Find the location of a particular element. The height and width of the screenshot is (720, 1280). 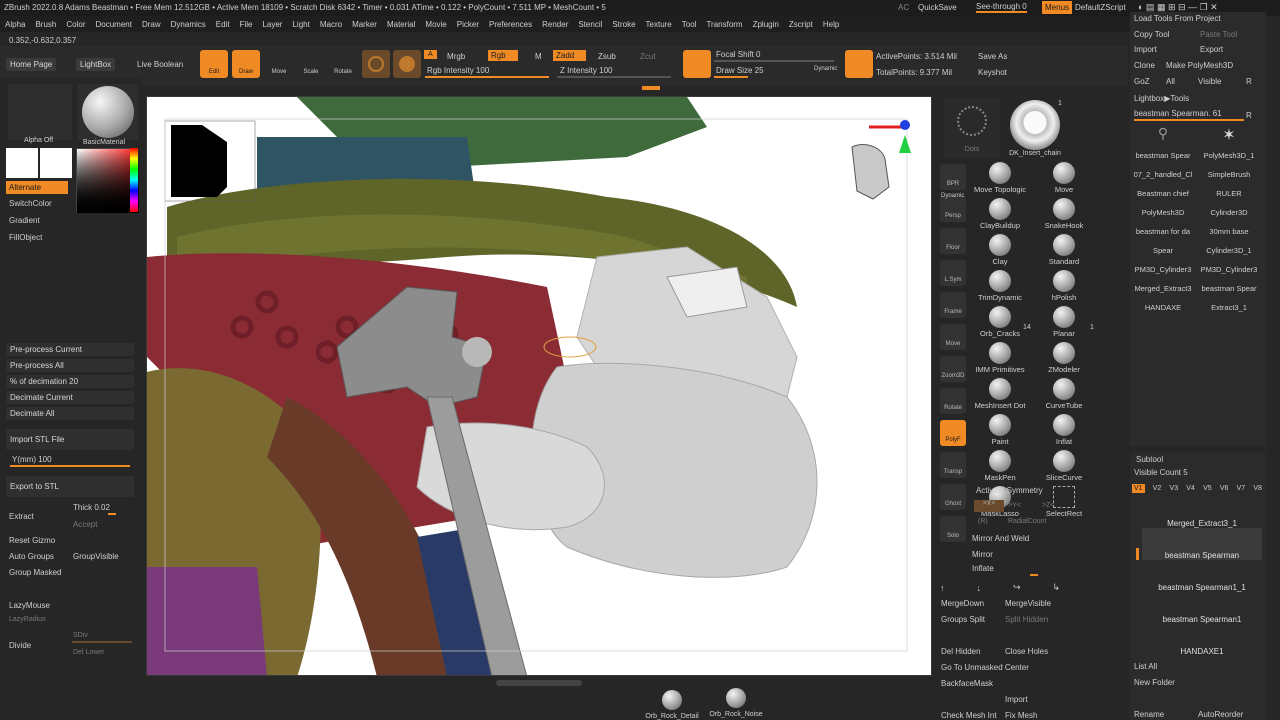

tool-item: SimpleBrush is located at coordinates (1229, 170).